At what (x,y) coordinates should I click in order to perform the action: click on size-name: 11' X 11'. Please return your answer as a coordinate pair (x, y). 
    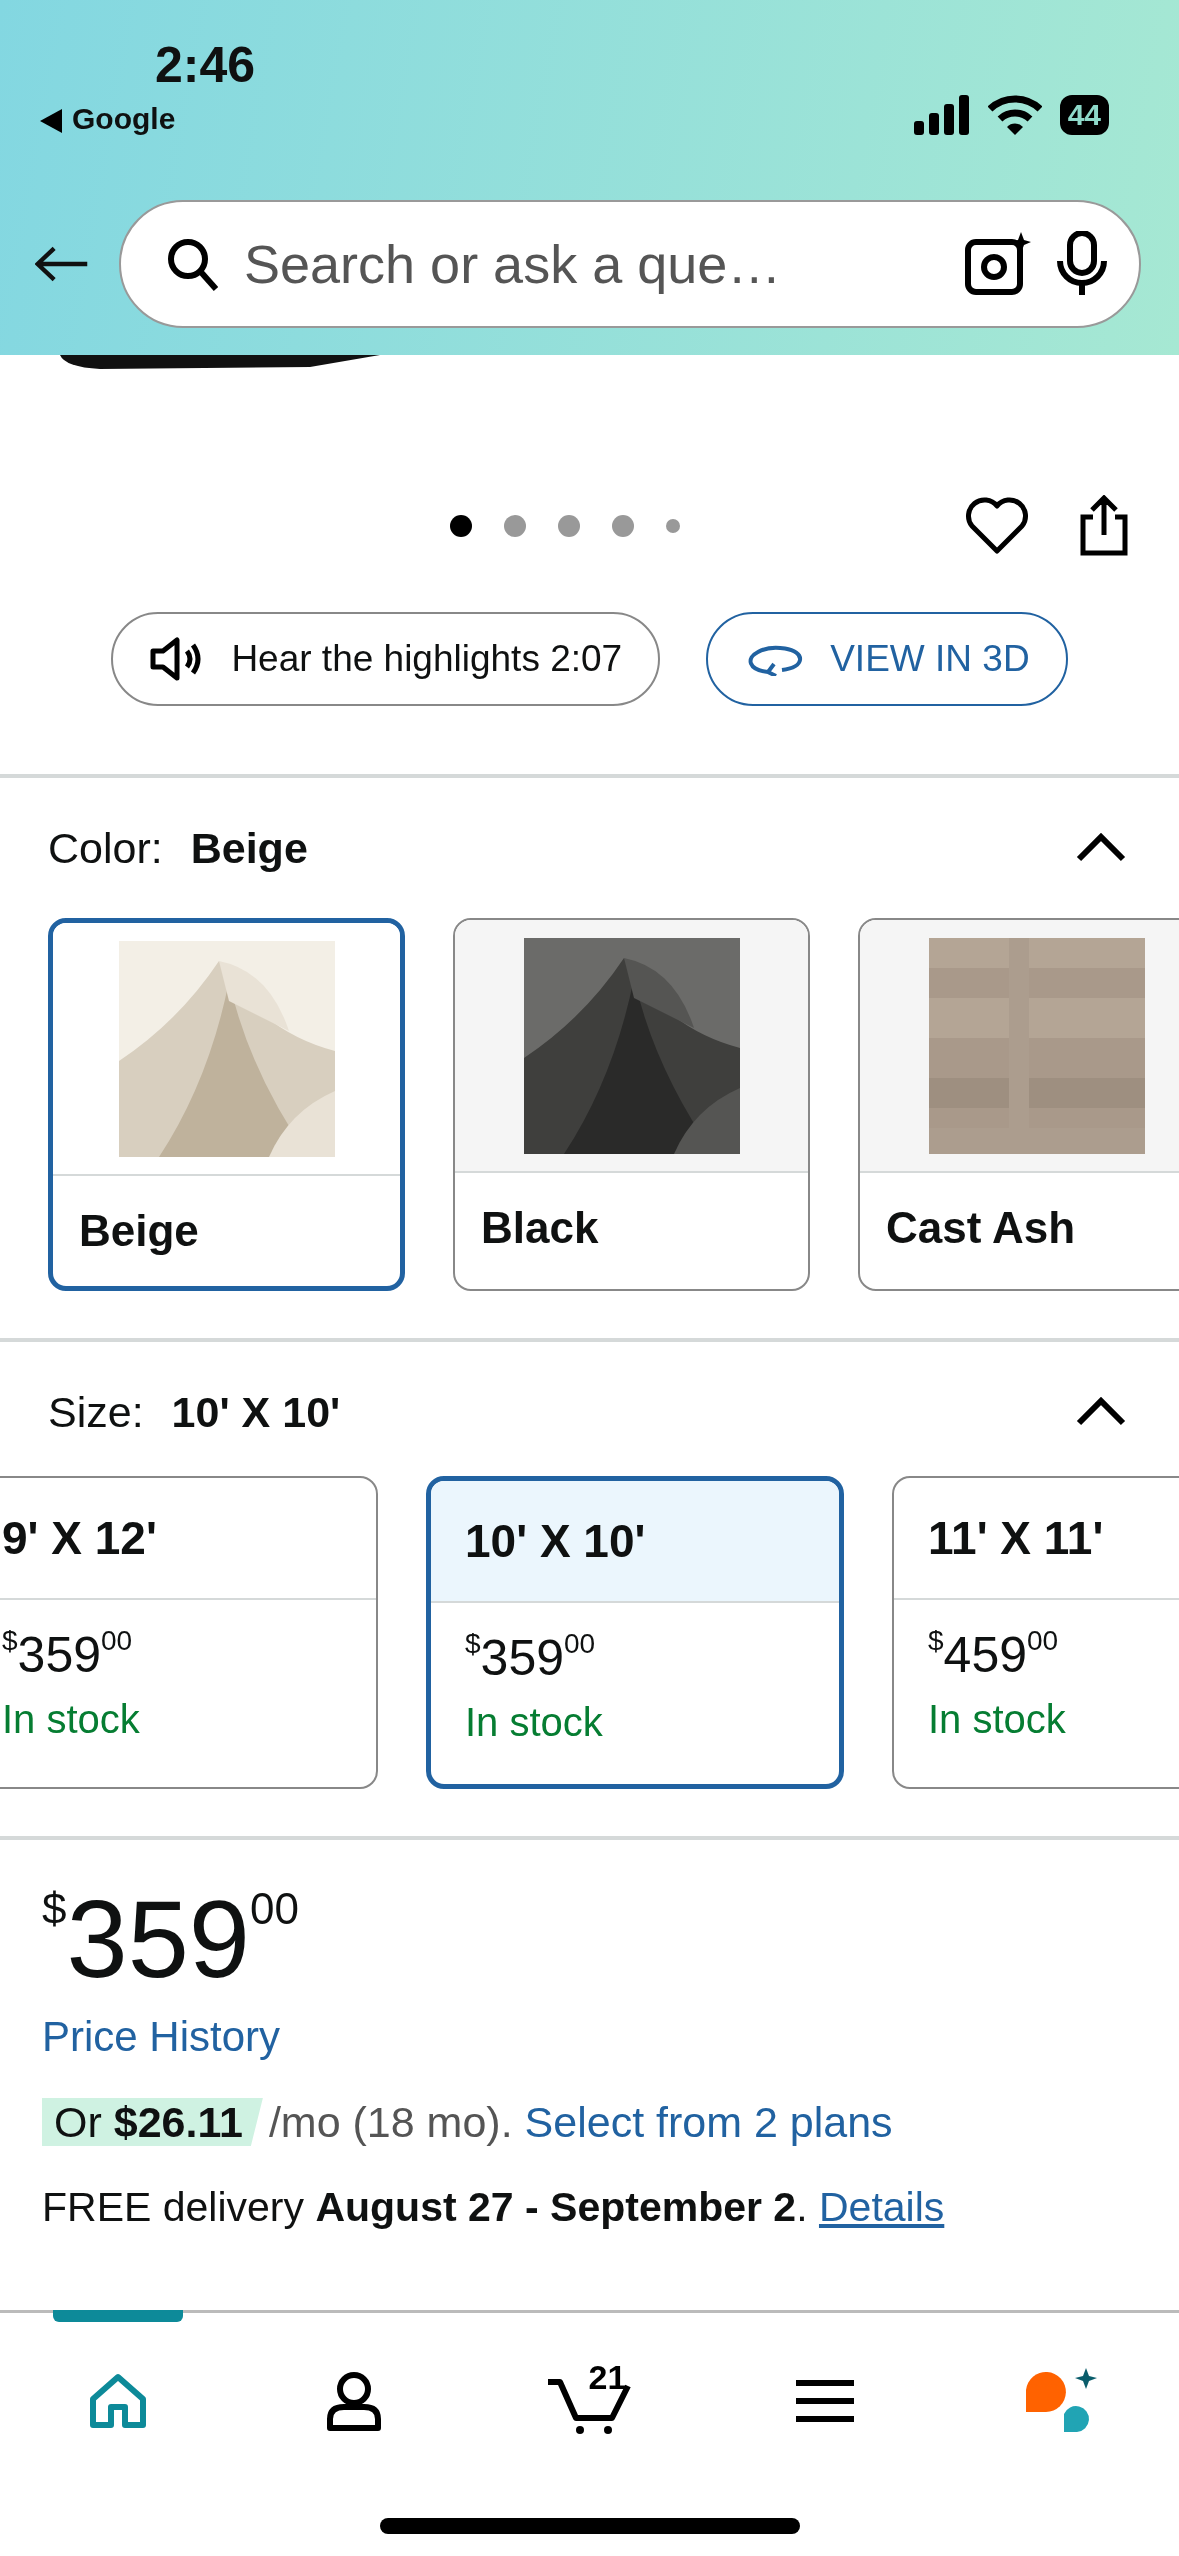
    Looking at the image, I should click on (1036, 1539).